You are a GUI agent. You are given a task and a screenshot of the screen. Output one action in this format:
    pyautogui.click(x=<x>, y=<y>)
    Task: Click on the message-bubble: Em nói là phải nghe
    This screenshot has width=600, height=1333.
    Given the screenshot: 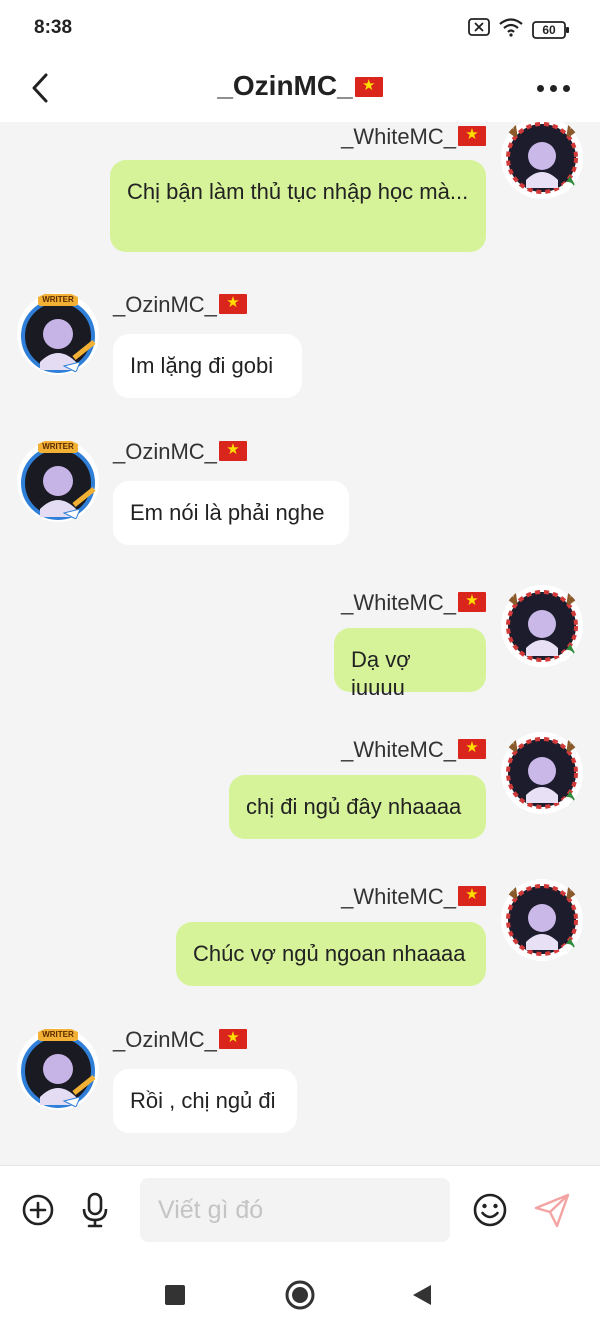 What is the action you would take?
    pyautogui.click(x=231, y=513)
    